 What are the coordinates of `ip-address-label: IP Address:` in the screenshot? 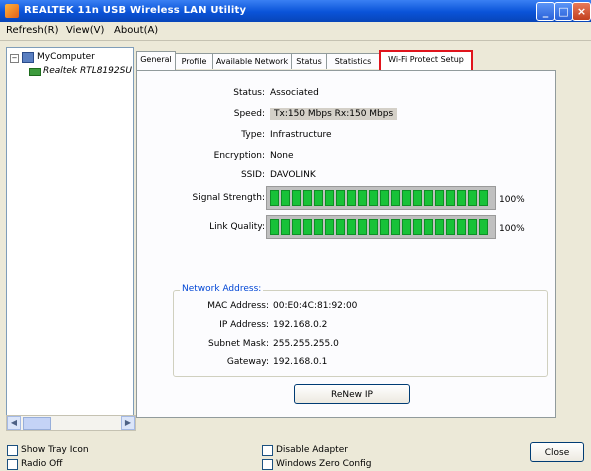 It's located at (244, 325).